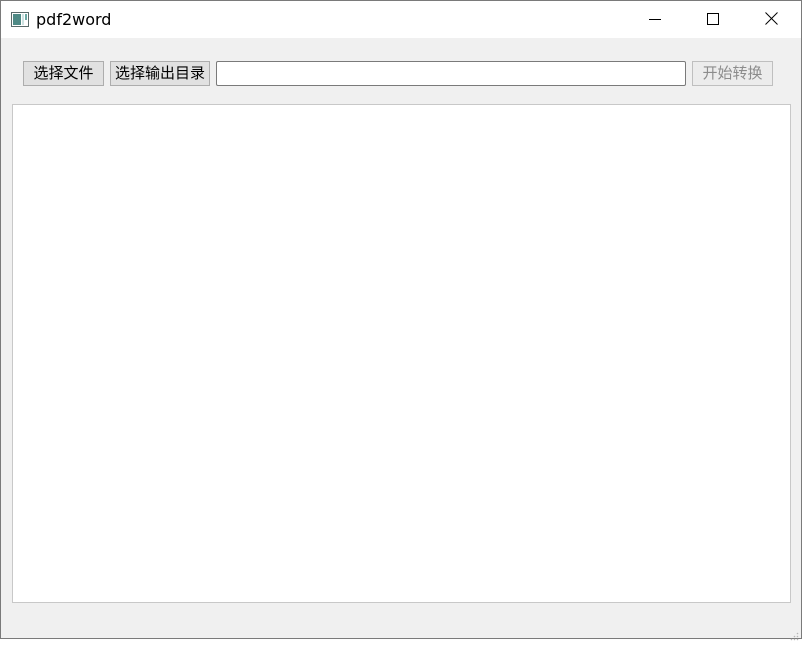 Image resolution: width=802 pixels, height=645 pixels. Describe the element at coordinates (20, 19) in the screenshot. I see `app-window-icon` at that location.